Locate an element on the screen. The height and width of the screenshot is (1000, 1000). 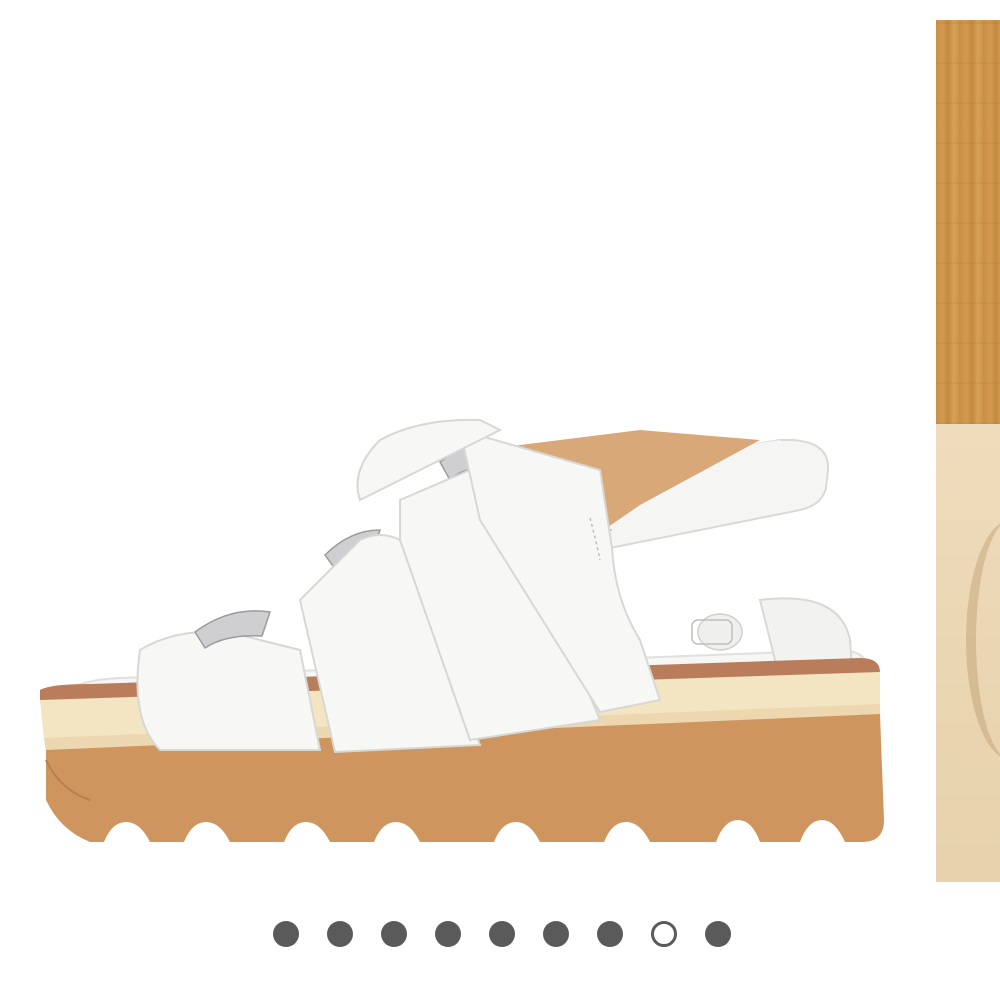
wood-floor-backdrop is located at coordinates (968, 222).